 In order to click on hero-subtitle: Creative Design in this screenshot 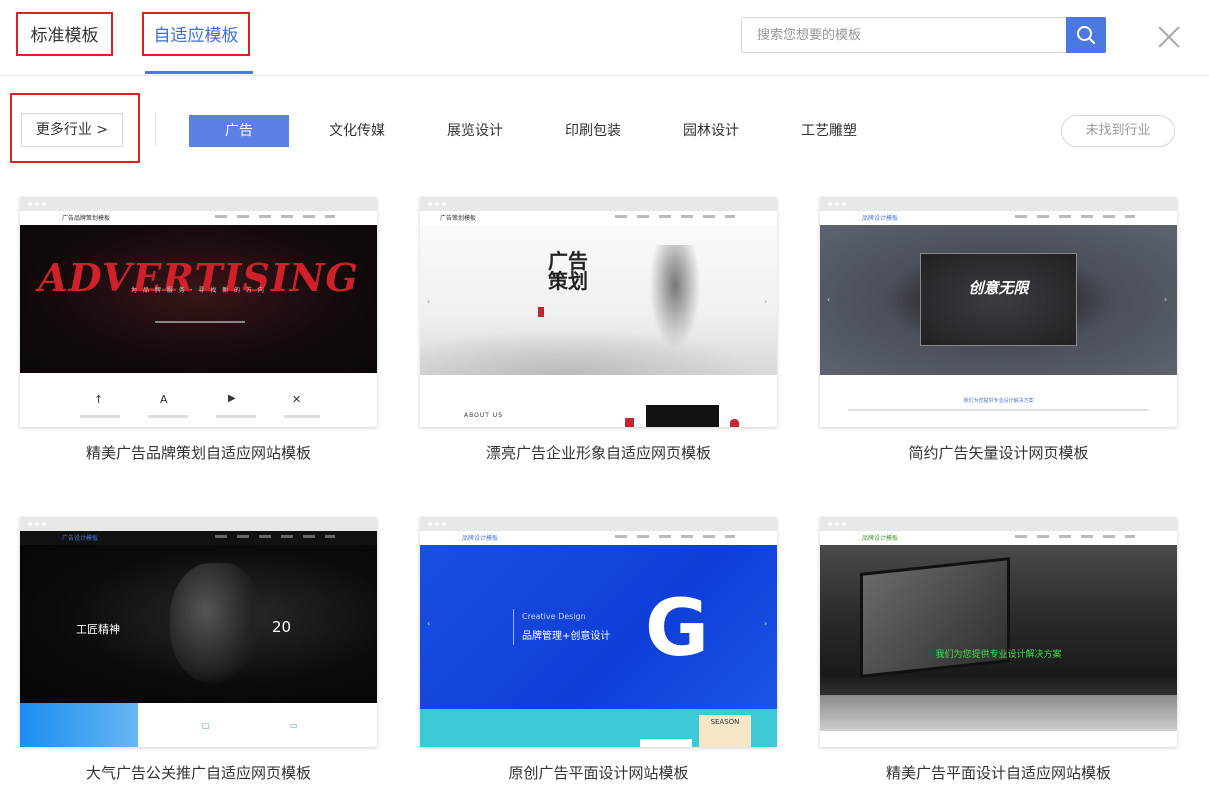, I will do `click(554, 616)`.